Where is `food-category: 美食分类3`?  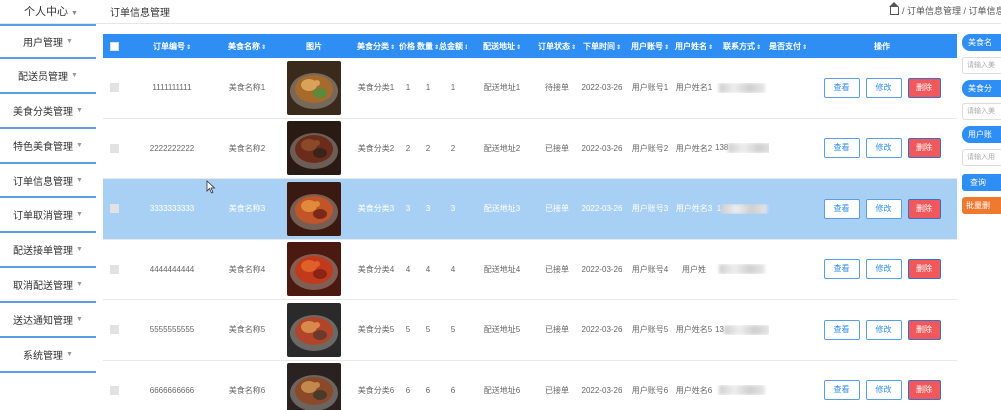
food-category: 美食分类3 is located at coordinates (376, 209).